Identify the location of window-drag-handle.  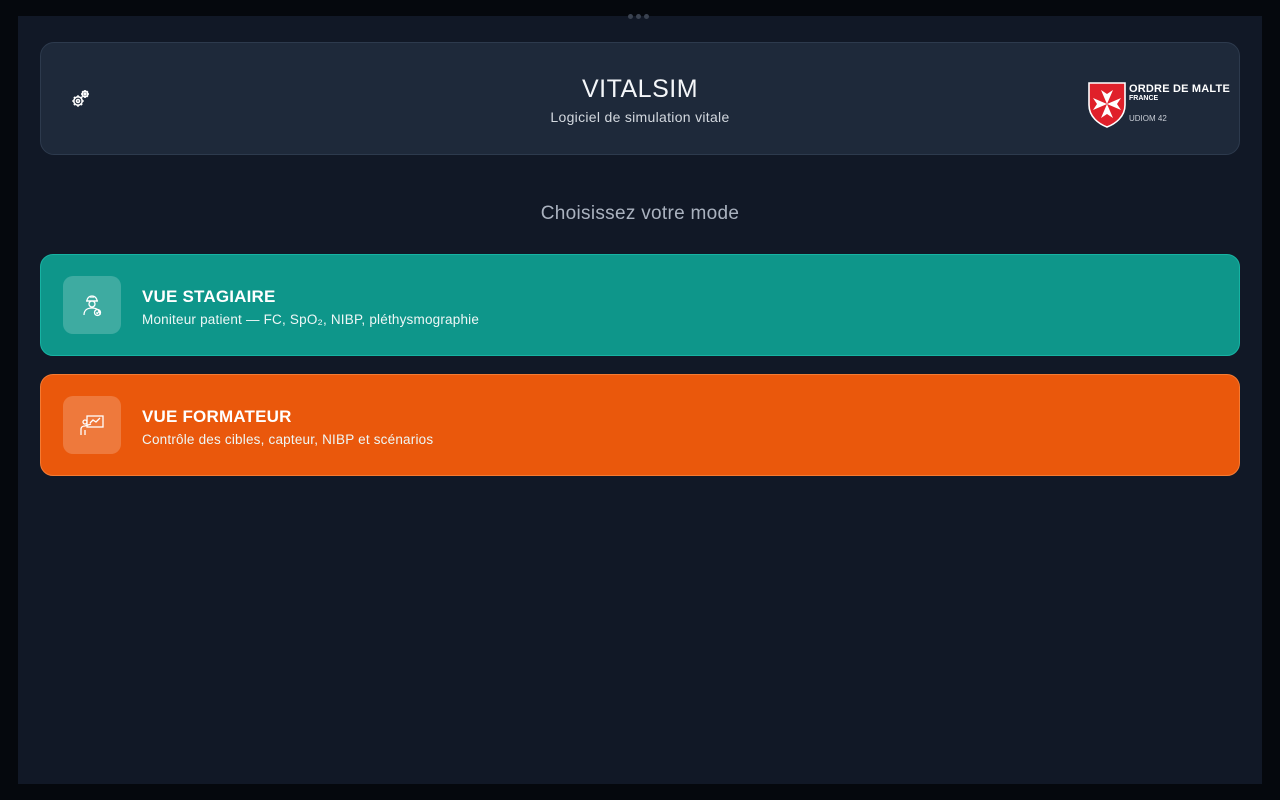
(638, 16).